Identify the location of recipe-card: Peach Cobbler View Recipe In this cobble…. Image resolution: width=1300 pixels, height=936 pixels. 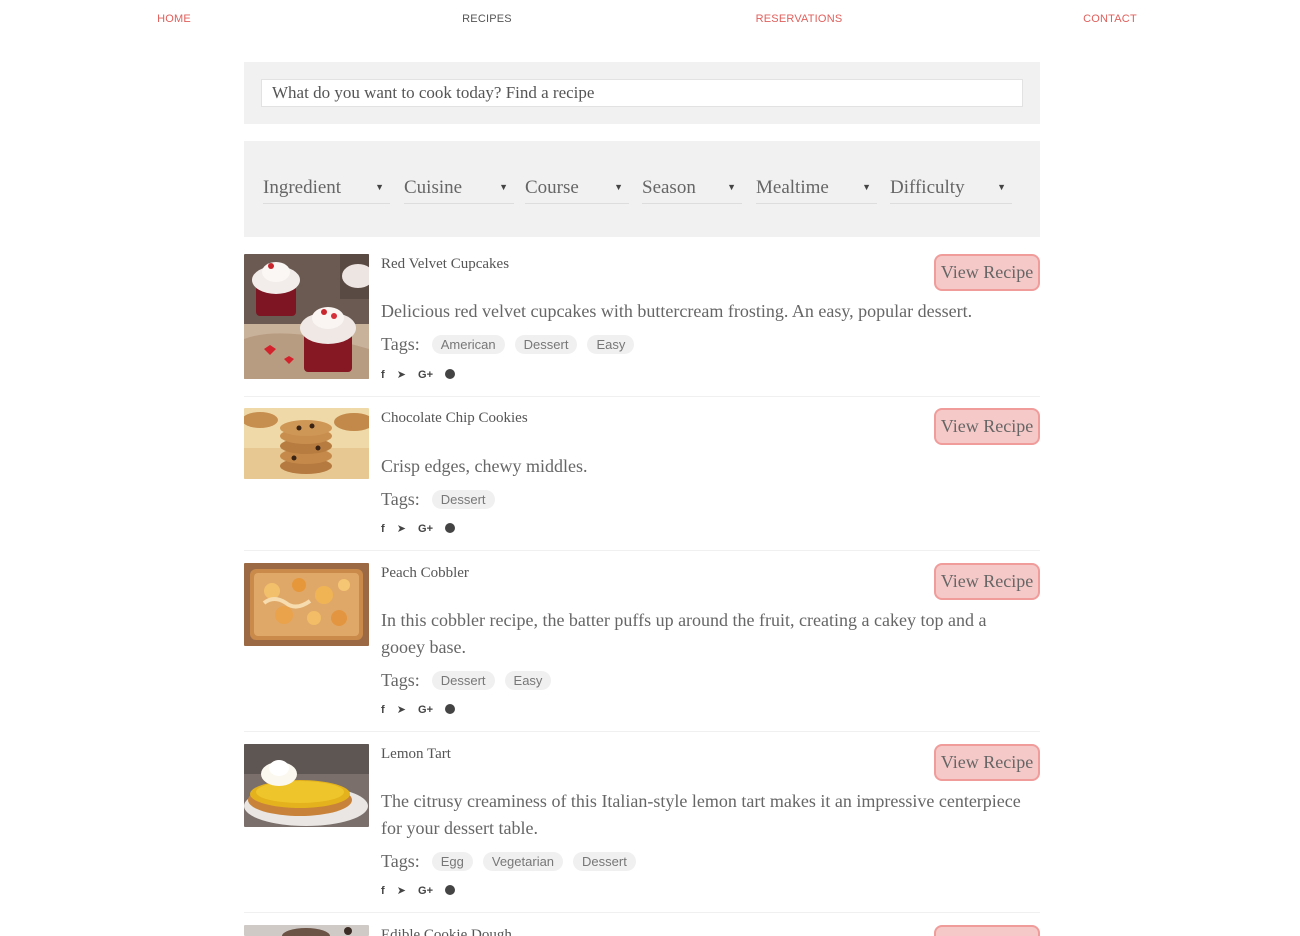
(642, 647).